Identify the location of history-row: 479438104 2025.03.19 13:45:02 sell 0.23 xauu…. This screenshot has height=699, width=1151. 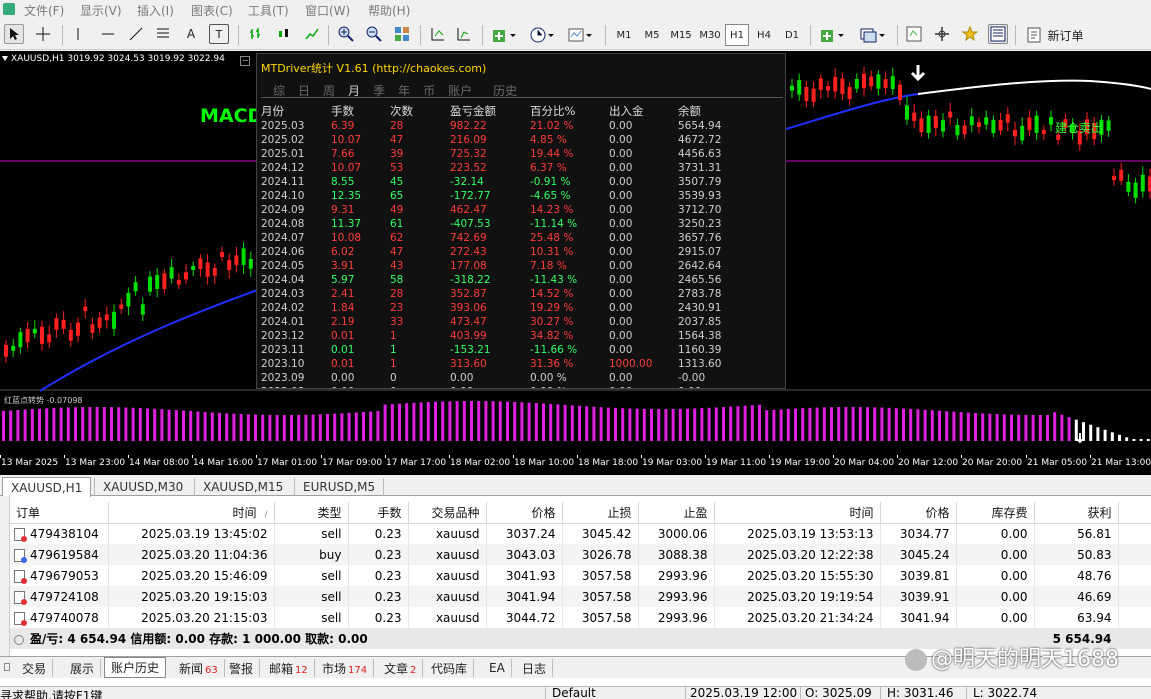
(580, 533).